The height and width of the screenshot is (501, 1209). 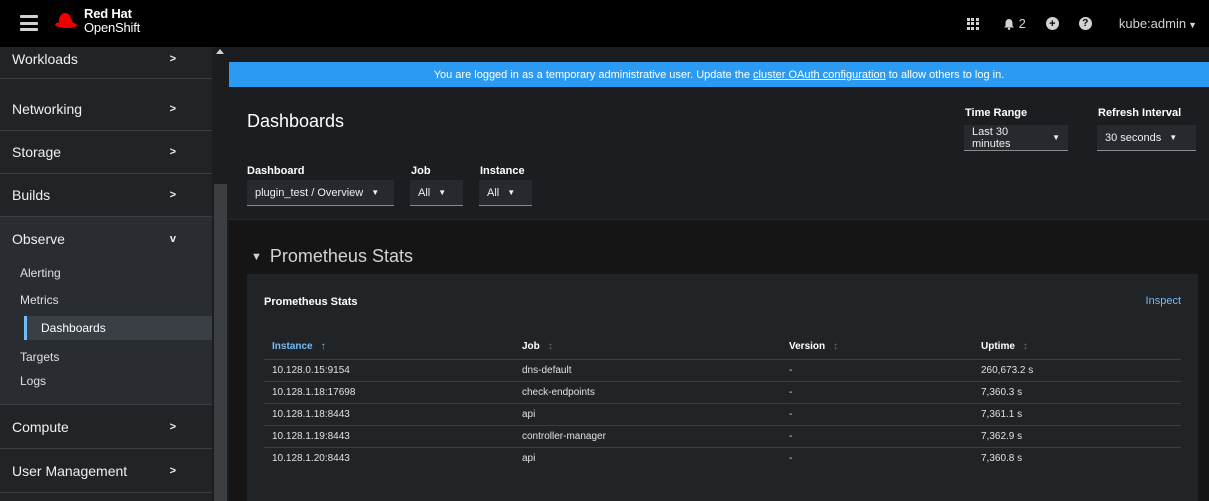 What do you see at coordinates (276, 171) in the screenshot?
I see `dashboard-label: Dashboard` at bounding box center [276, 171].